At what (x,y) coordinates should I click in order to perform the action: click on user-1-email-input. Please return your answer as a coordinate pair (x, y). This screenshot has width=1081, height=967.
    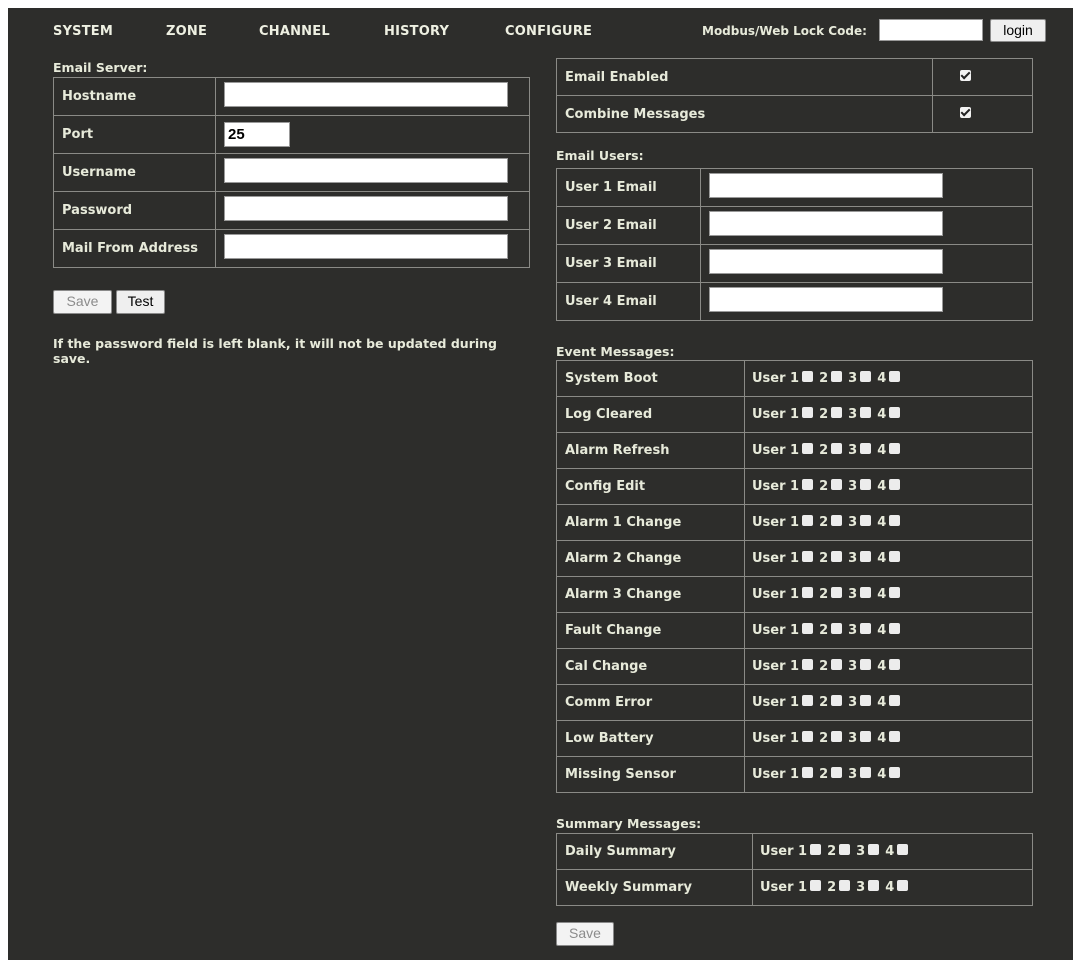
    Looking at the image, I should click on (826, 185).